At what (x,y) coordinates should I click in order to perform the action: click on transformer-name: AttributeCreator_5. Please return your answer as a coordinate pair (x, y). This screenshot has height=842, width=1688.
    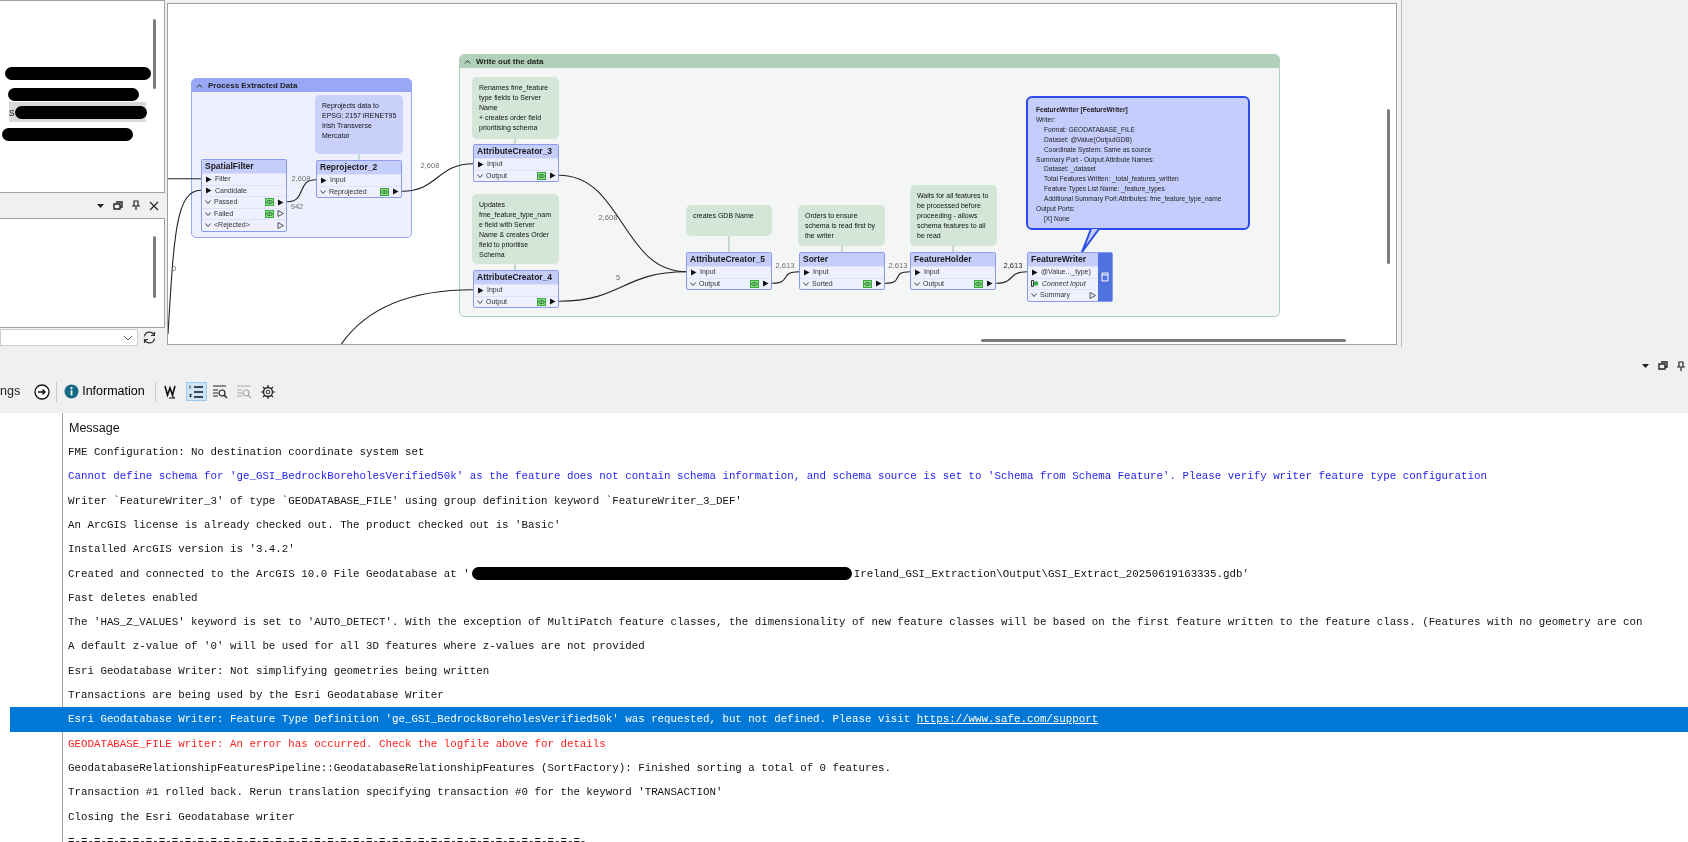
    Looking at the image, I should click on (729, 259).